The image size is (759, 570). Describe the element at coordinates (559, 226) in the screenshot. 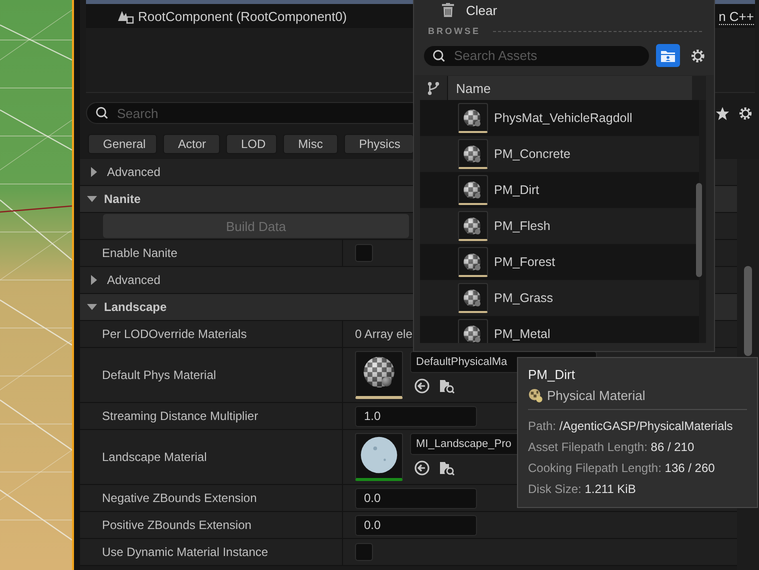

I see `asset-list-item: PM_Flesh` at that location.